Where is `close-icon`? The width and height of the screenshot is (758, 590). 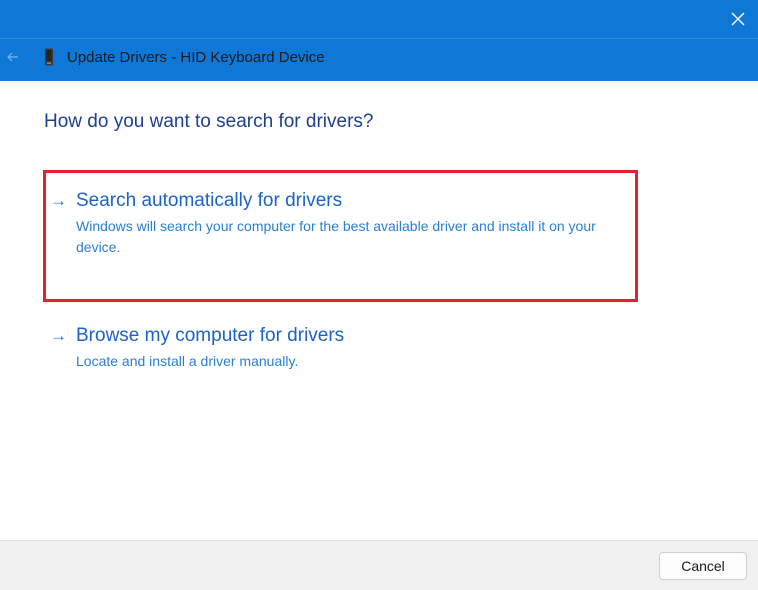 close-icon is located at coordinates (738, 19).